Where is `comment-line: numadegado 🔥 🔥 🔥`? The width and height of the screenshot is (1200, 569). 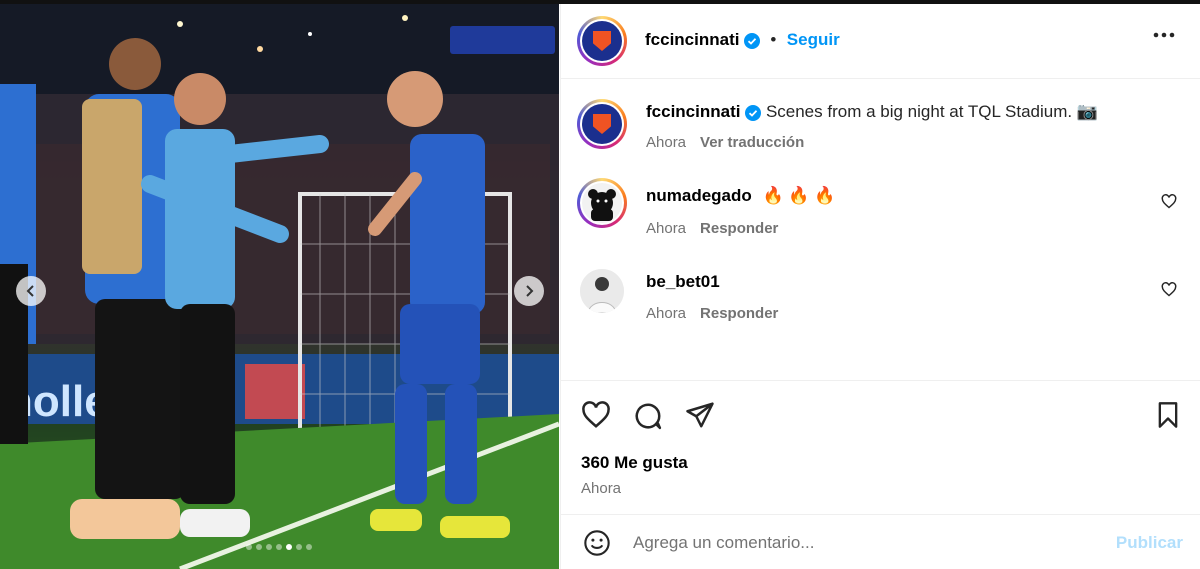
comment-line: numadegado 🔥 🔥 🔥 is located at coordinates (740, 196).